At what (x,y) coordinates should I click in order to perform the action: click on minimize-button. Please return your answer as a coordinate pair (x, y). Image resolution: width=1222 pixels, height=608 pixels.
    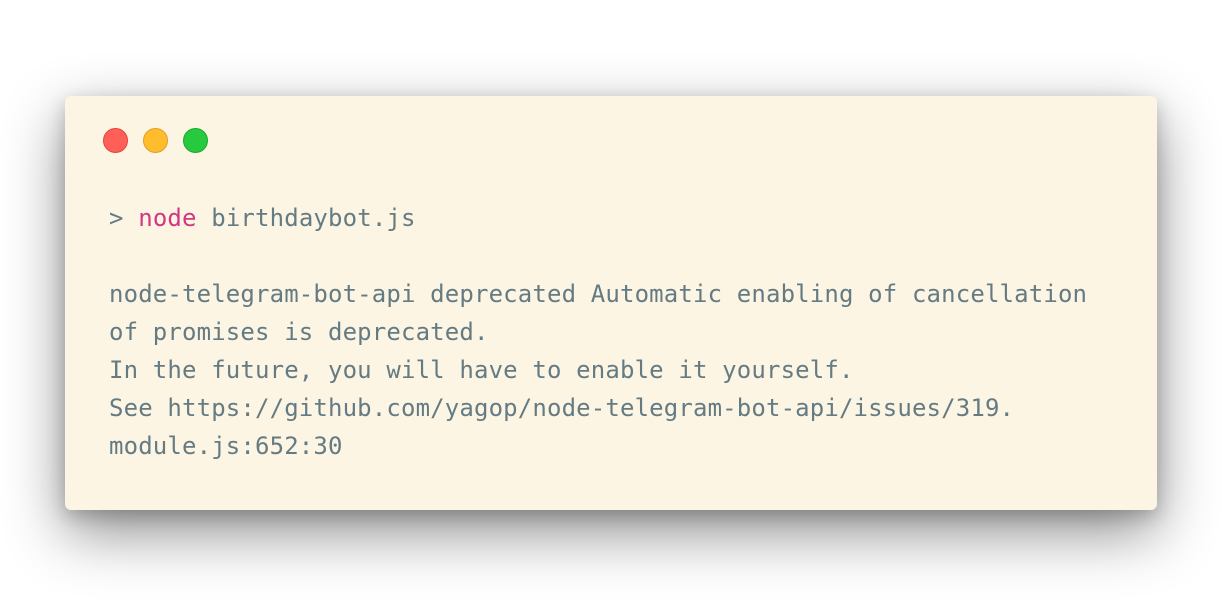
    Looking at the image, I should click on (155, 140).